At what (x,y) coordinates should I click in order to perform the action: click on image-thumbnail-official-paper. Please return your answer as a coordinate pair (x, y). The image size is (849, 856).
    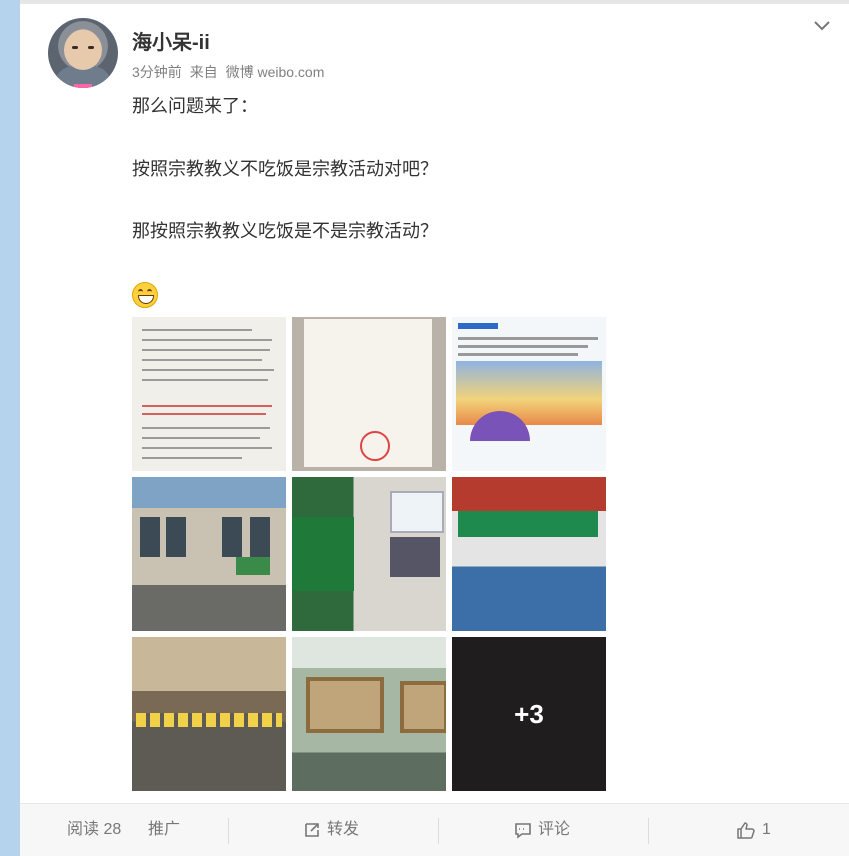
    Looking at the image, I should click on (369, 394).